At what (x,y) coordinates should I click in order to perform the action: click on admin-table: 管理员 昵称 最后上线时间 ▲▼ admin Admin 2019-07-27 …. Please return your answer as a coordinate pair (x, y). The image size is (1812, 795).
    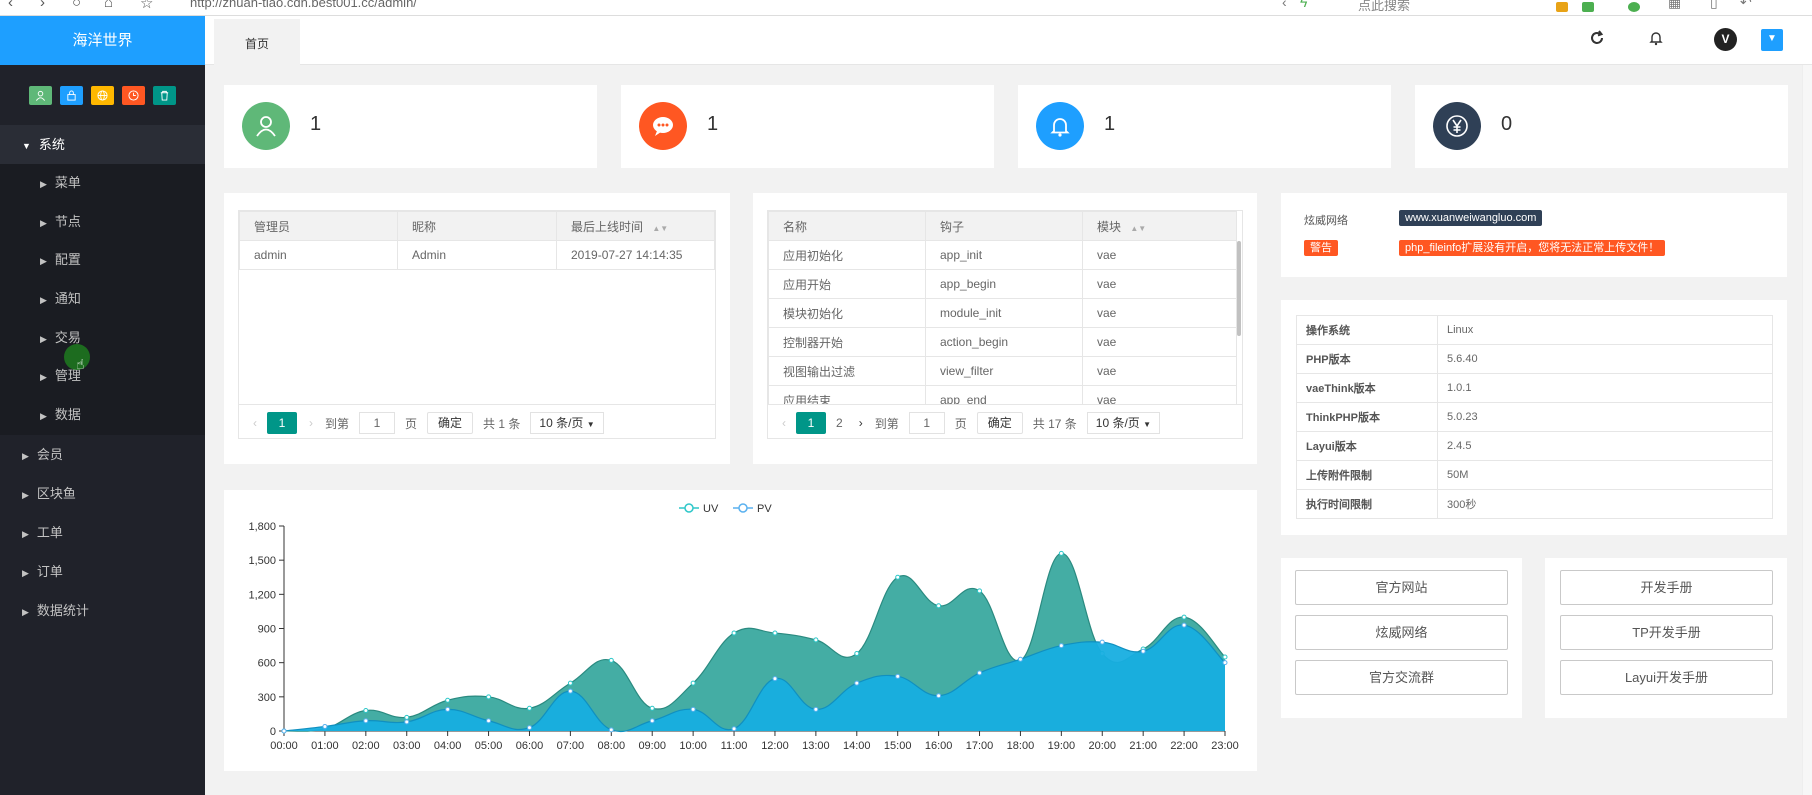
    Looking at the image, I should click on (477, 240).